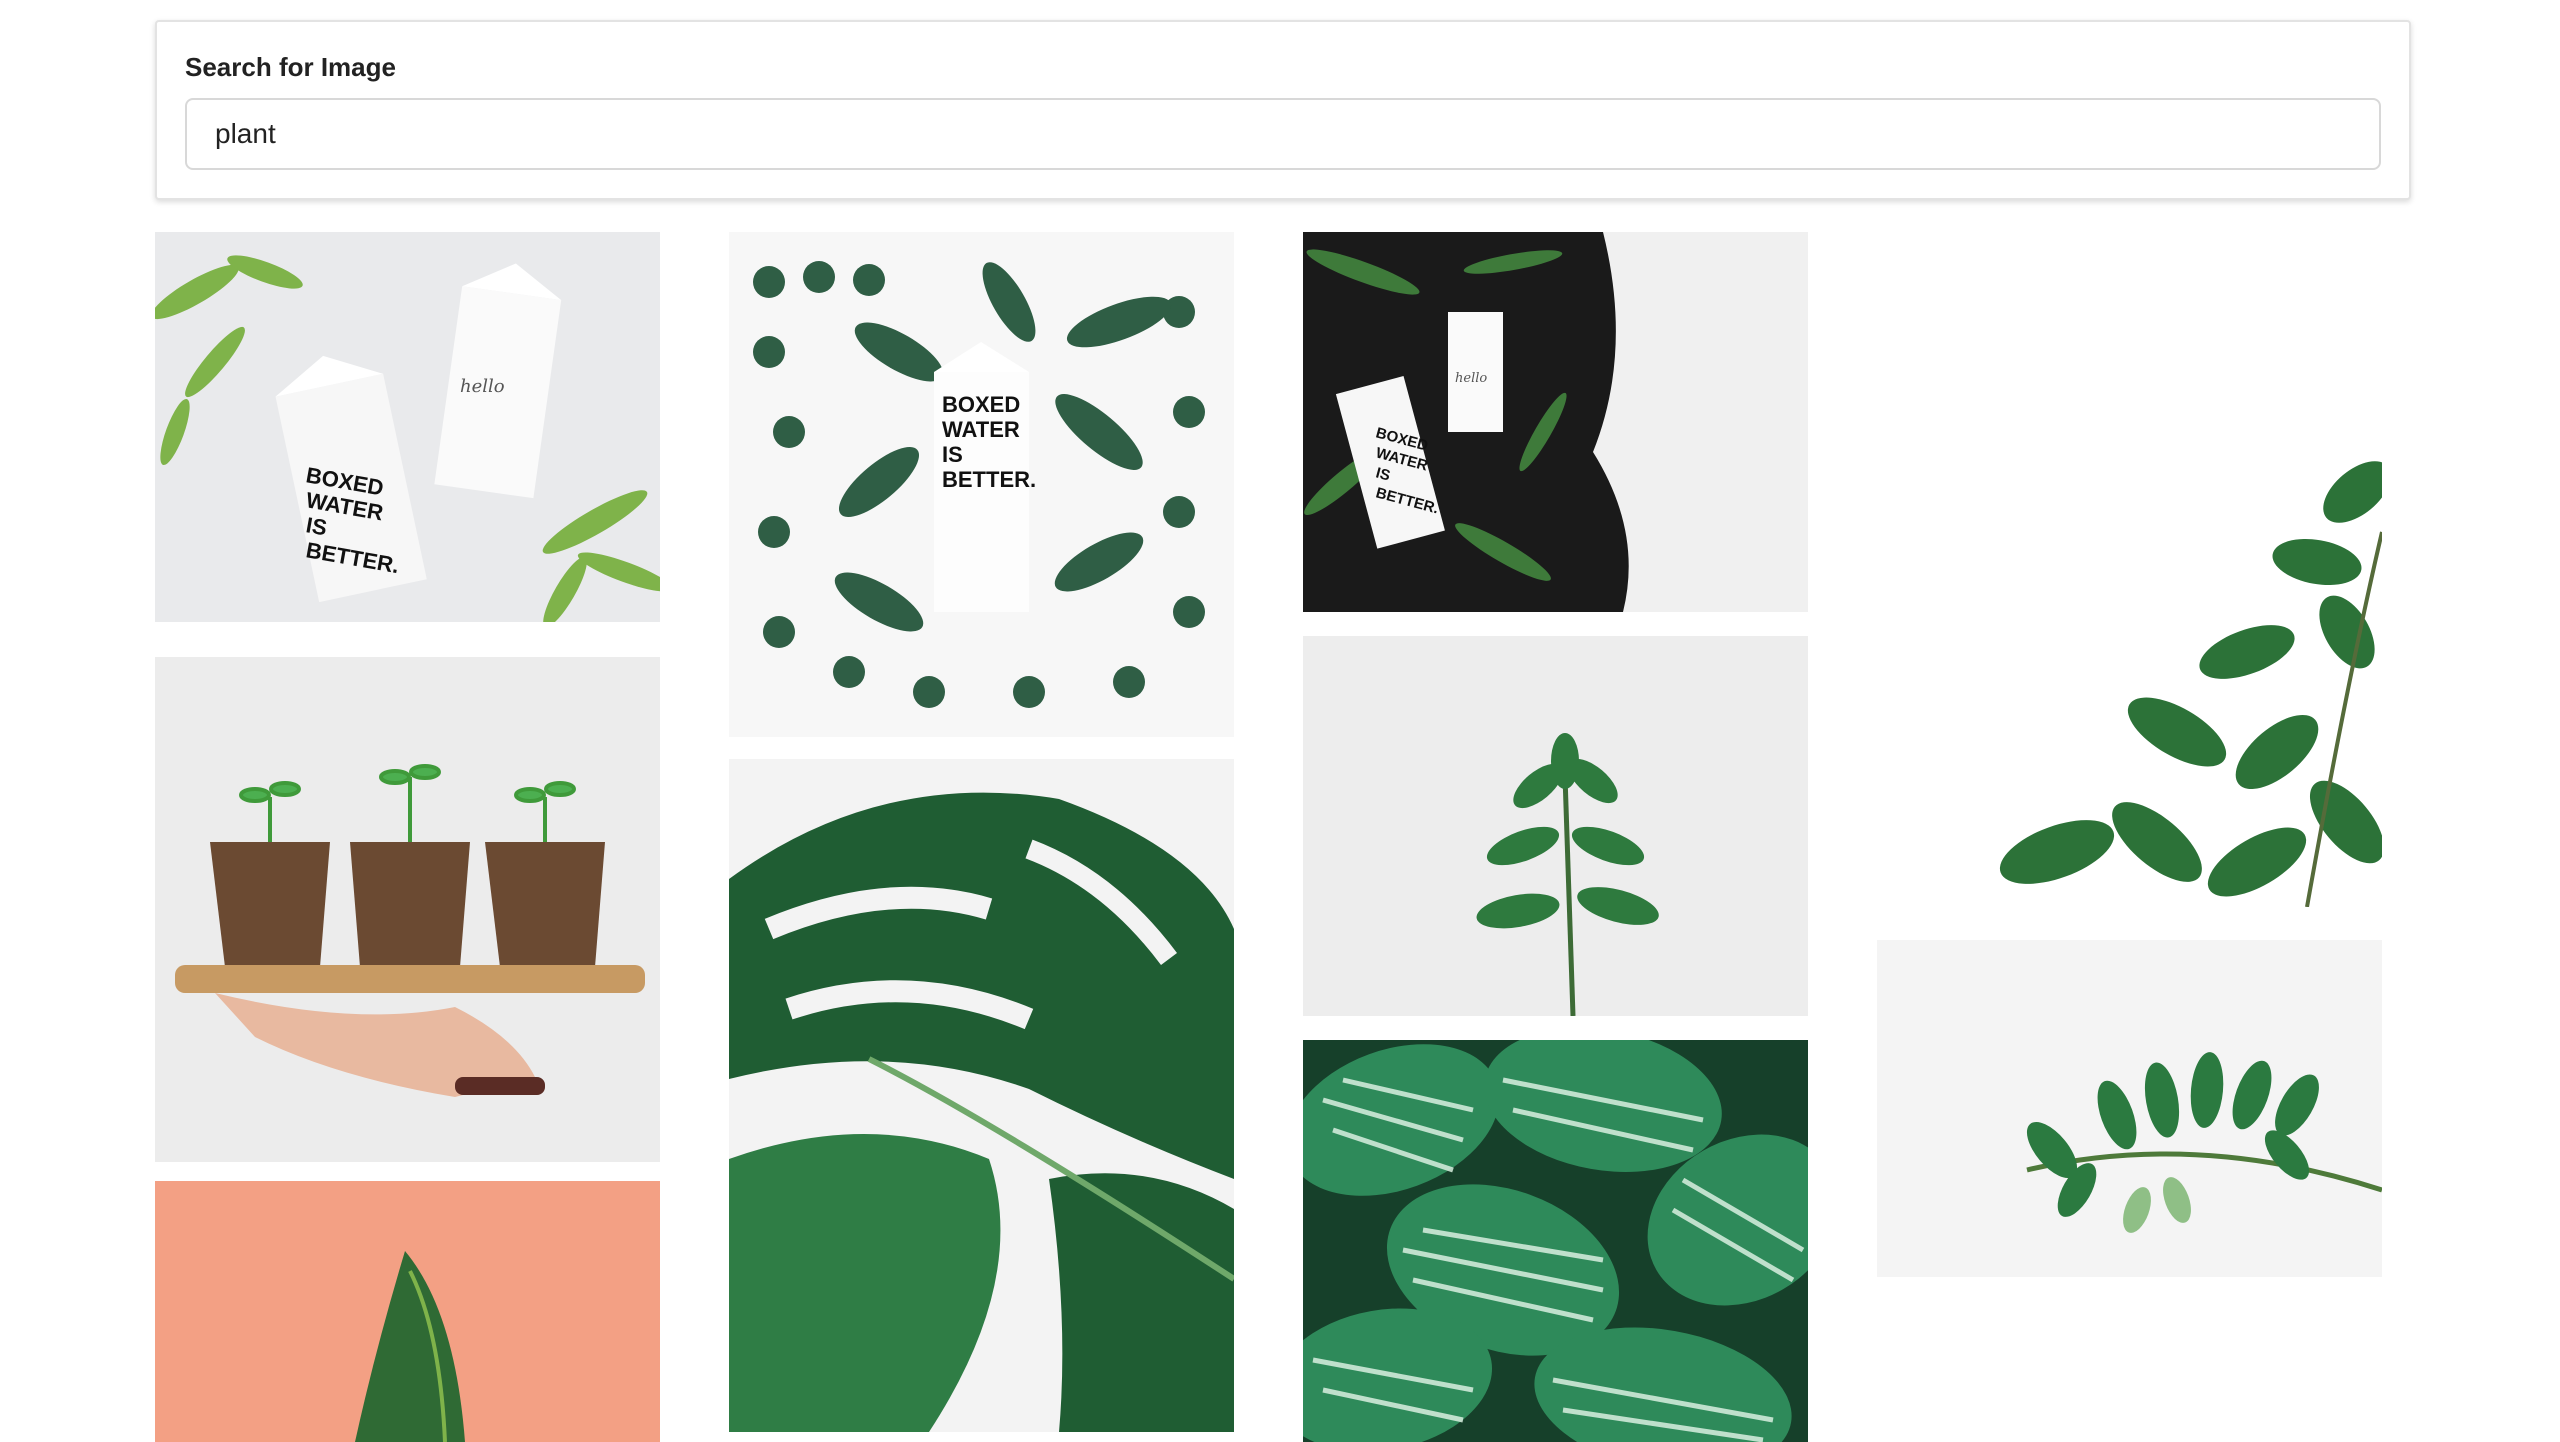  I want to click on svg-text: WATER, so click(981, 429).